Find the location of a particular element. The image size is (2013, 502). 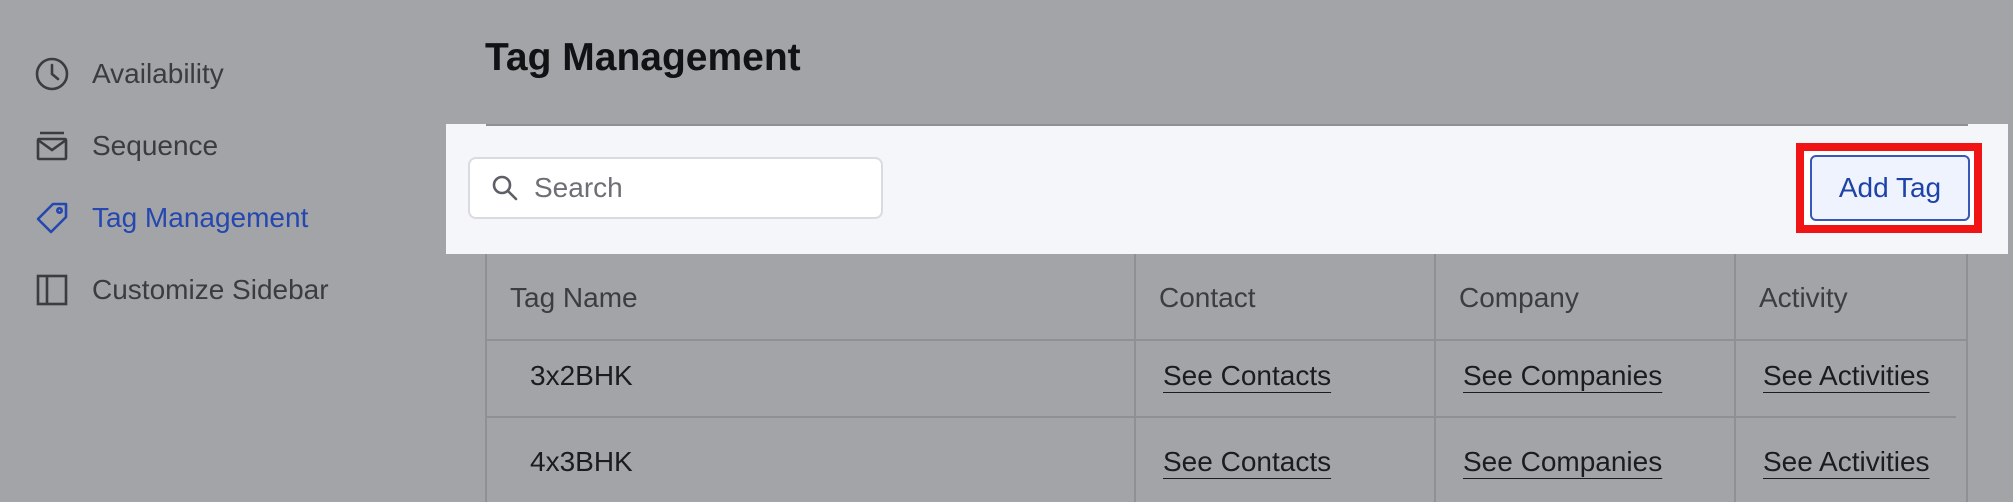

search-icon is located at coordinates (505, 188).